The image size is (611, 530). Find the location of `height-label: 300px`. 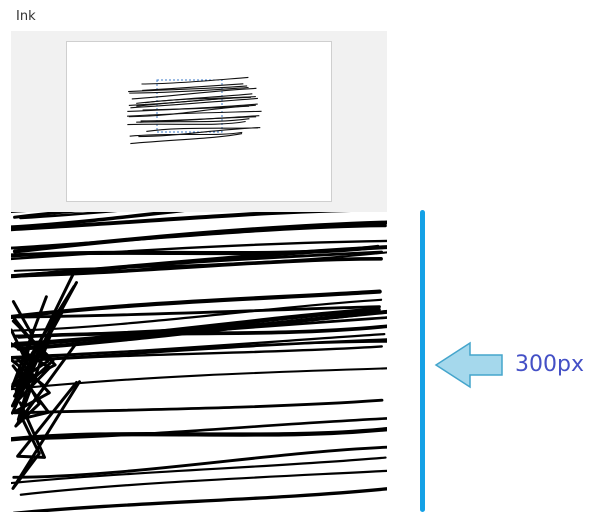

height-label: 300px is located at coordinates (549, 364).